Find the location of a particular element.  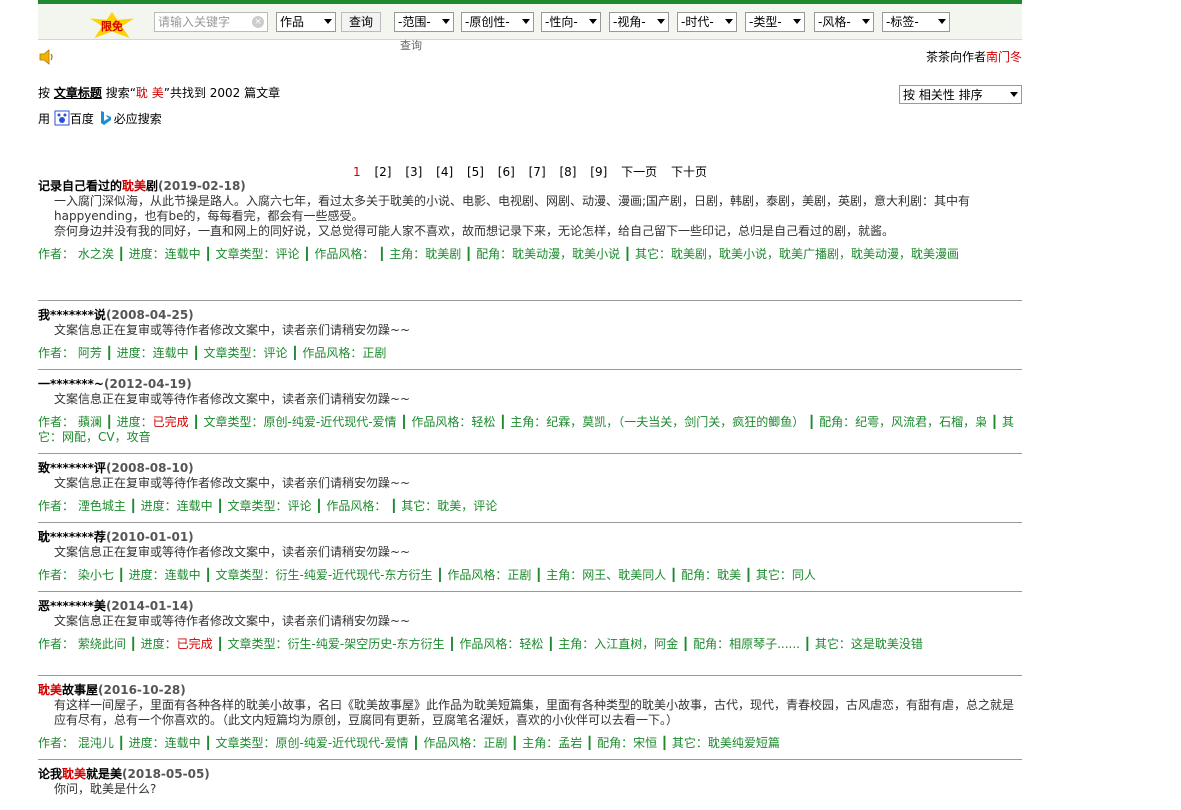

title-highlight: 耽美 is located at coordinates (134, 186).